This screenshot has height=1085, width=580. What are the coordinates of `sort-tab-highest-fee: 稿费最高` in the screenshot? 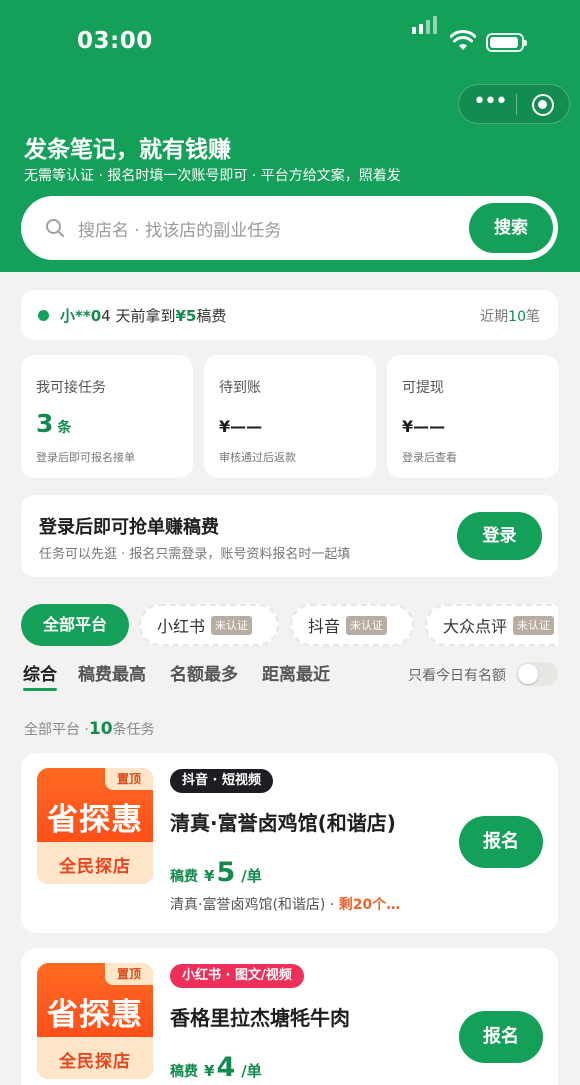 It's located at (112, 672).